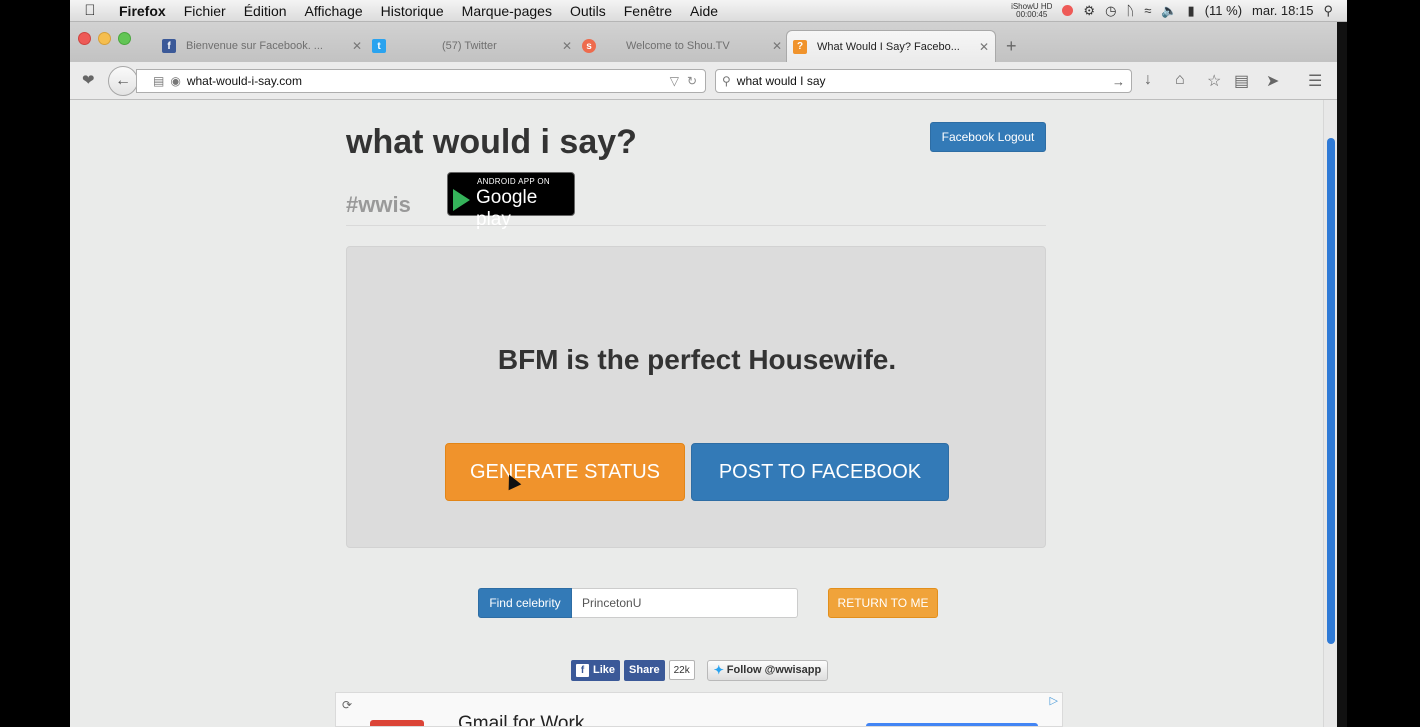 The height and width of the screenshot is (727, 1420). What do you see at coordinates (697, 359) in the screenshot?
I see `generated-status-text: BFM is the perfect Housewife.` at bounding box center [697, 359].